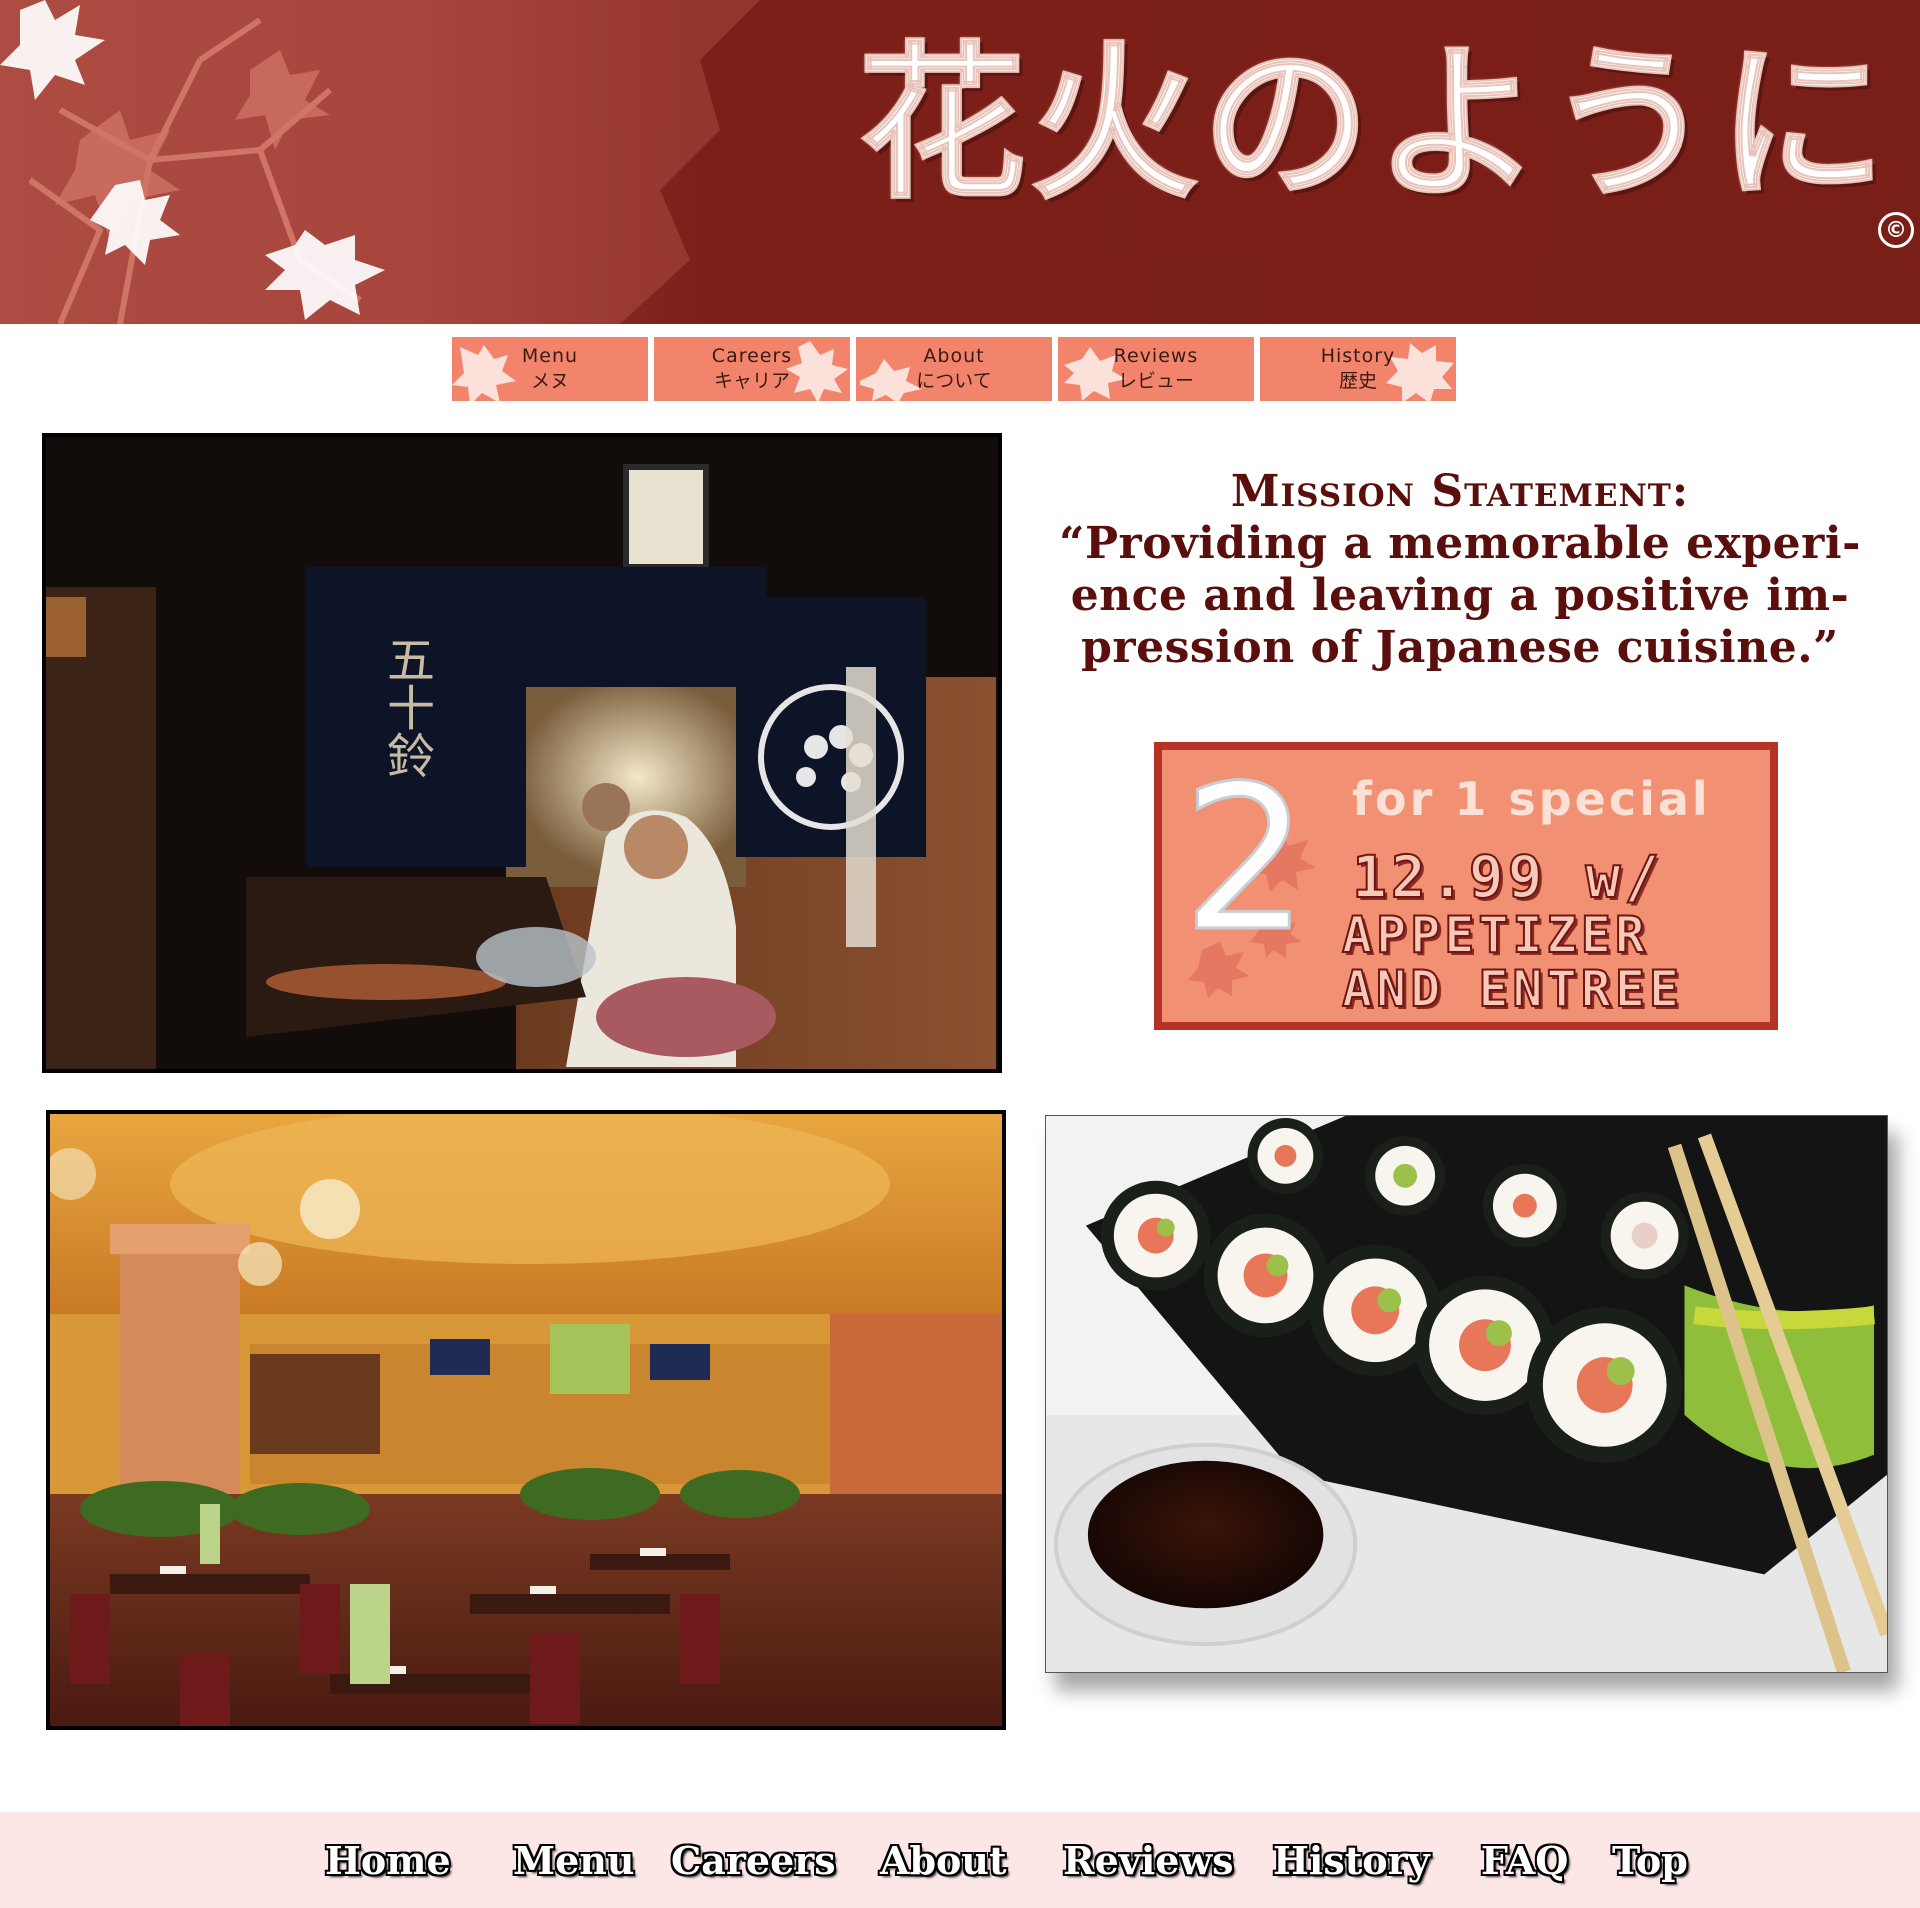 The height and width of the screenshot is (1908, 1920). What do you see at coordinates (388, 1860) in the screenshot?
I see `footer-link-home: Home` at bounding box center [388, 1860].